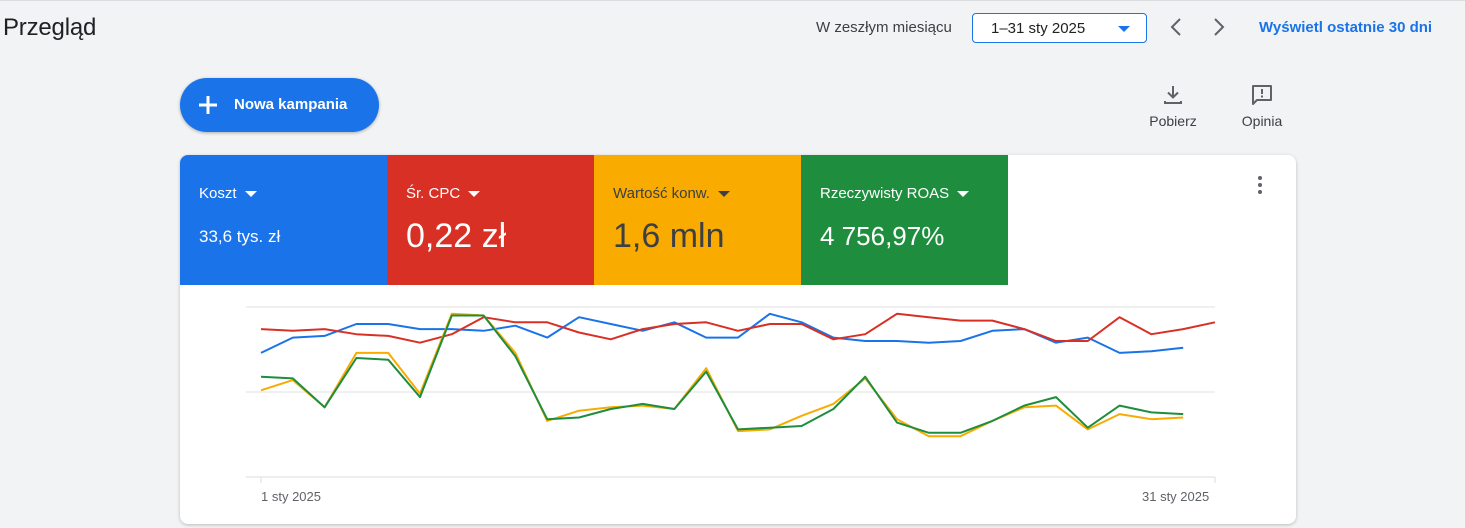  What do you see at coordinates (1038, 28) in the screenshot?
I see `date-range-value: 1–31 sty 2025` at bounding box center [1038, 28].